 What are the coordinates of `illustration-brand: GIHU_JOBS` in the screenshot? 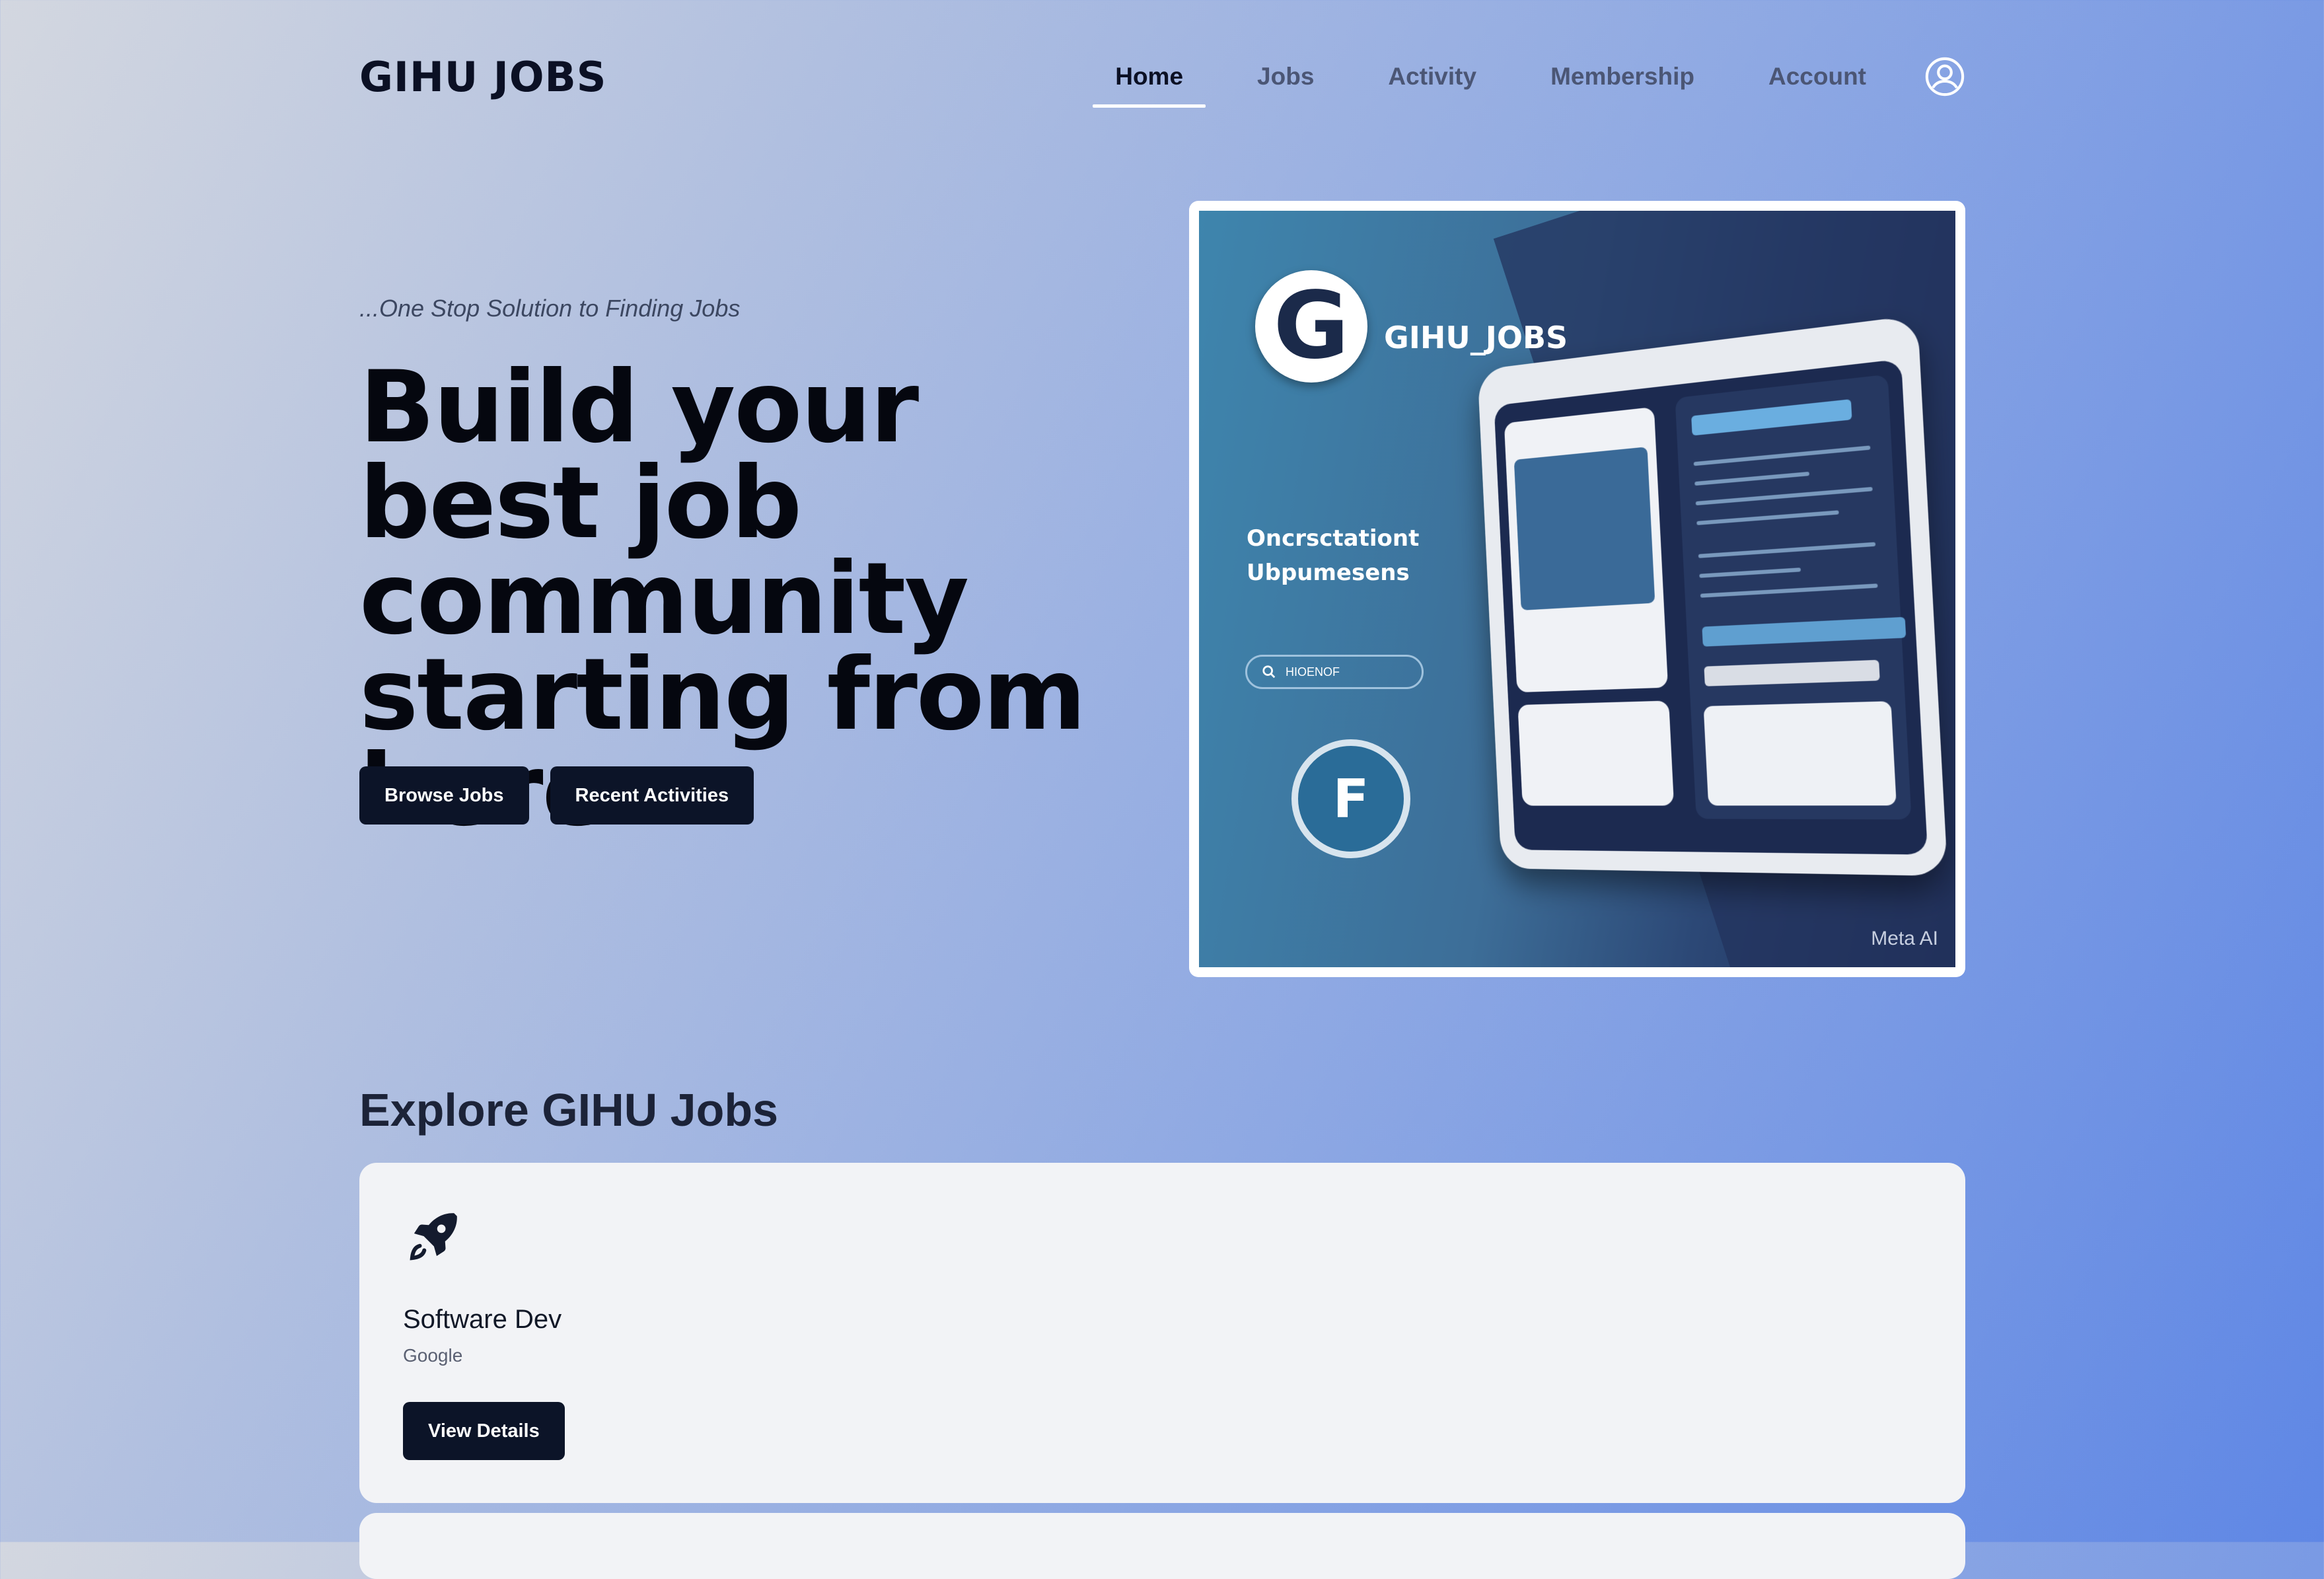 It's located at (1476, 337).